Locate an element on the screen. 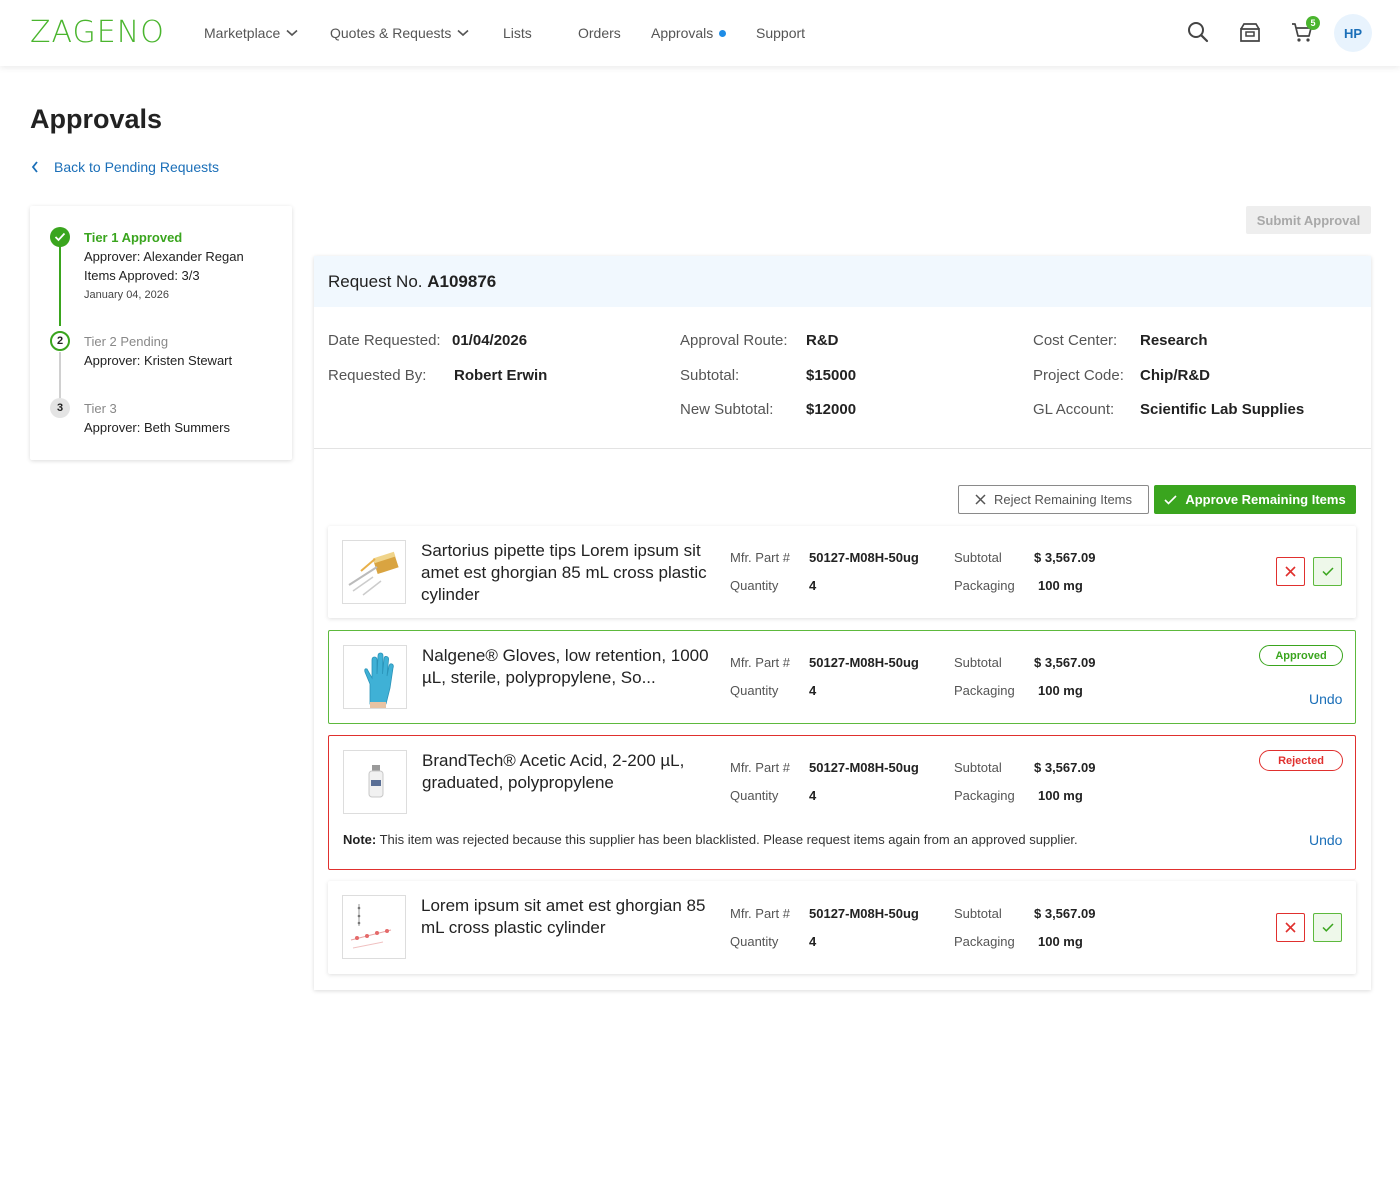  nav-marketplace: Marketplace is located at coordinates (251, 33).